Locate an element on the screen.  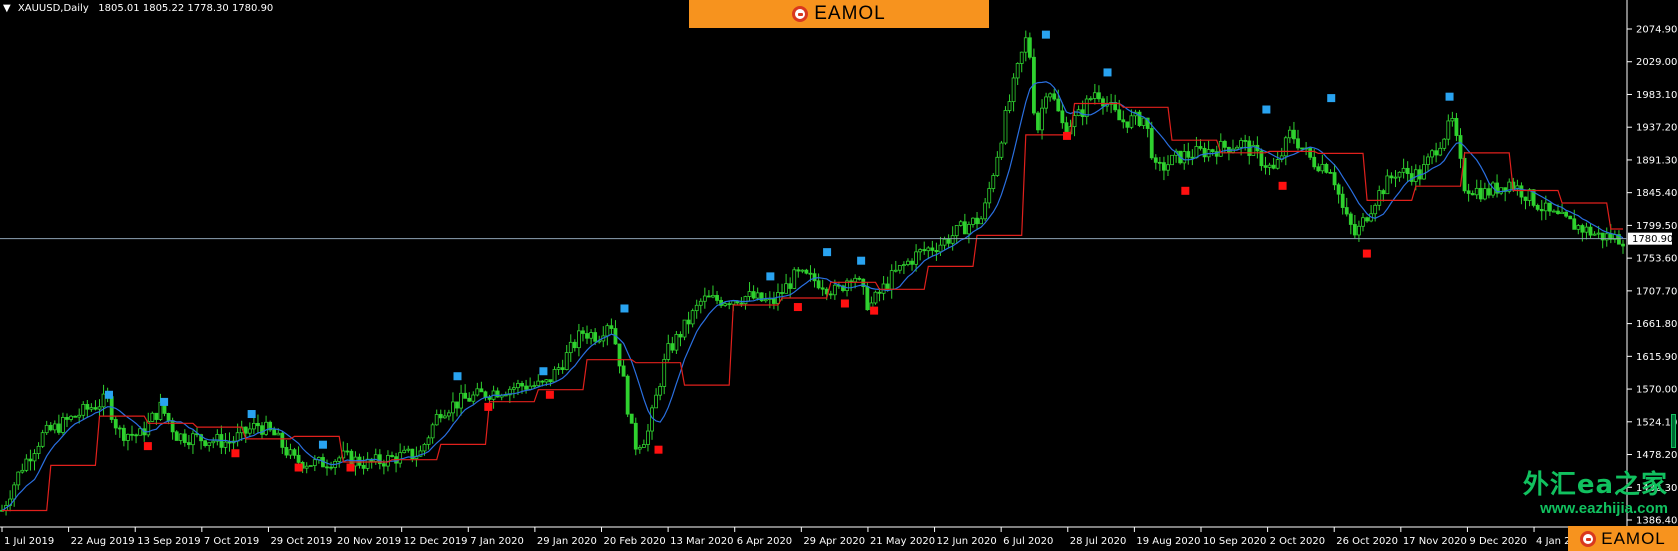
brand-logo-text: EAMOL is located at coordinates (850, 13).